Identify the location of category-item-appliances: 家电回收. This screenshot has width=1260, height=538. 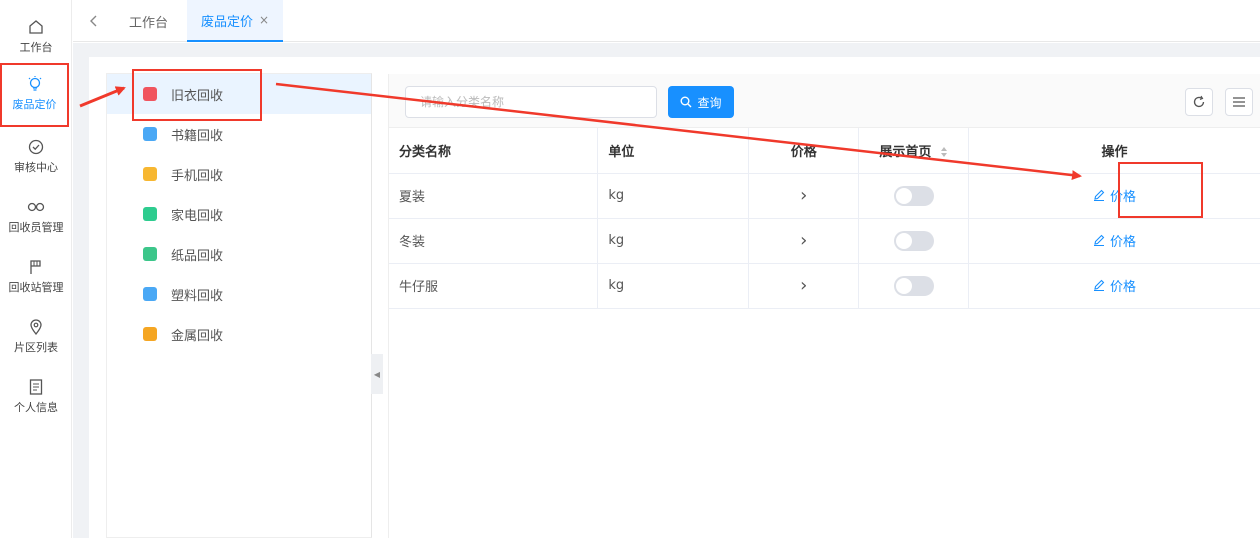
(239, 214).